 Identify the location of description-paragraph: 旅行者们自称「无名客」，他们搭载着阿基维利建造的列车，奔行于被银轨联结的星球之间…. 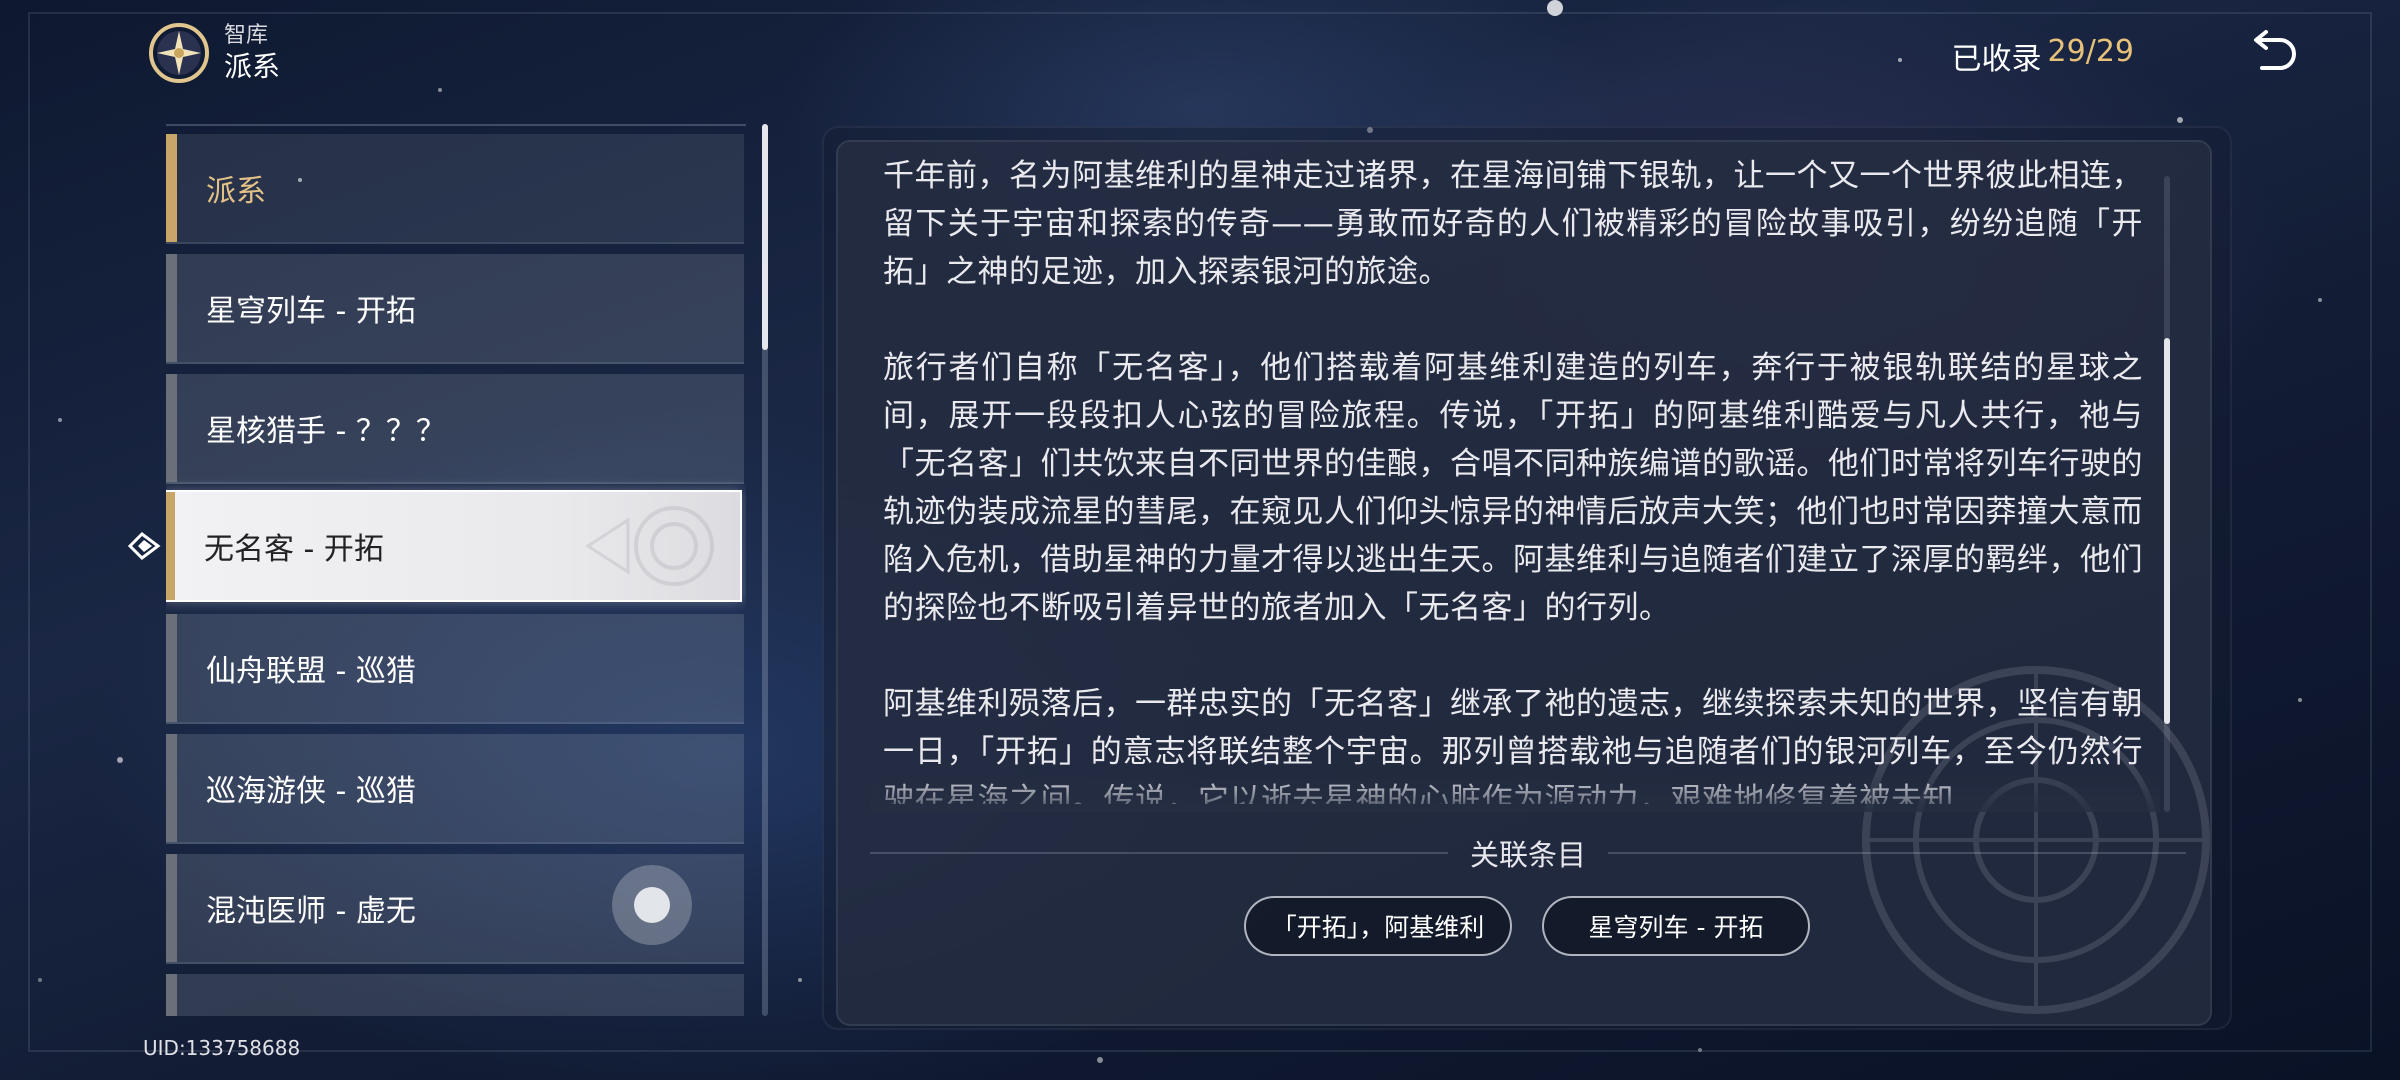
(1513, 488).